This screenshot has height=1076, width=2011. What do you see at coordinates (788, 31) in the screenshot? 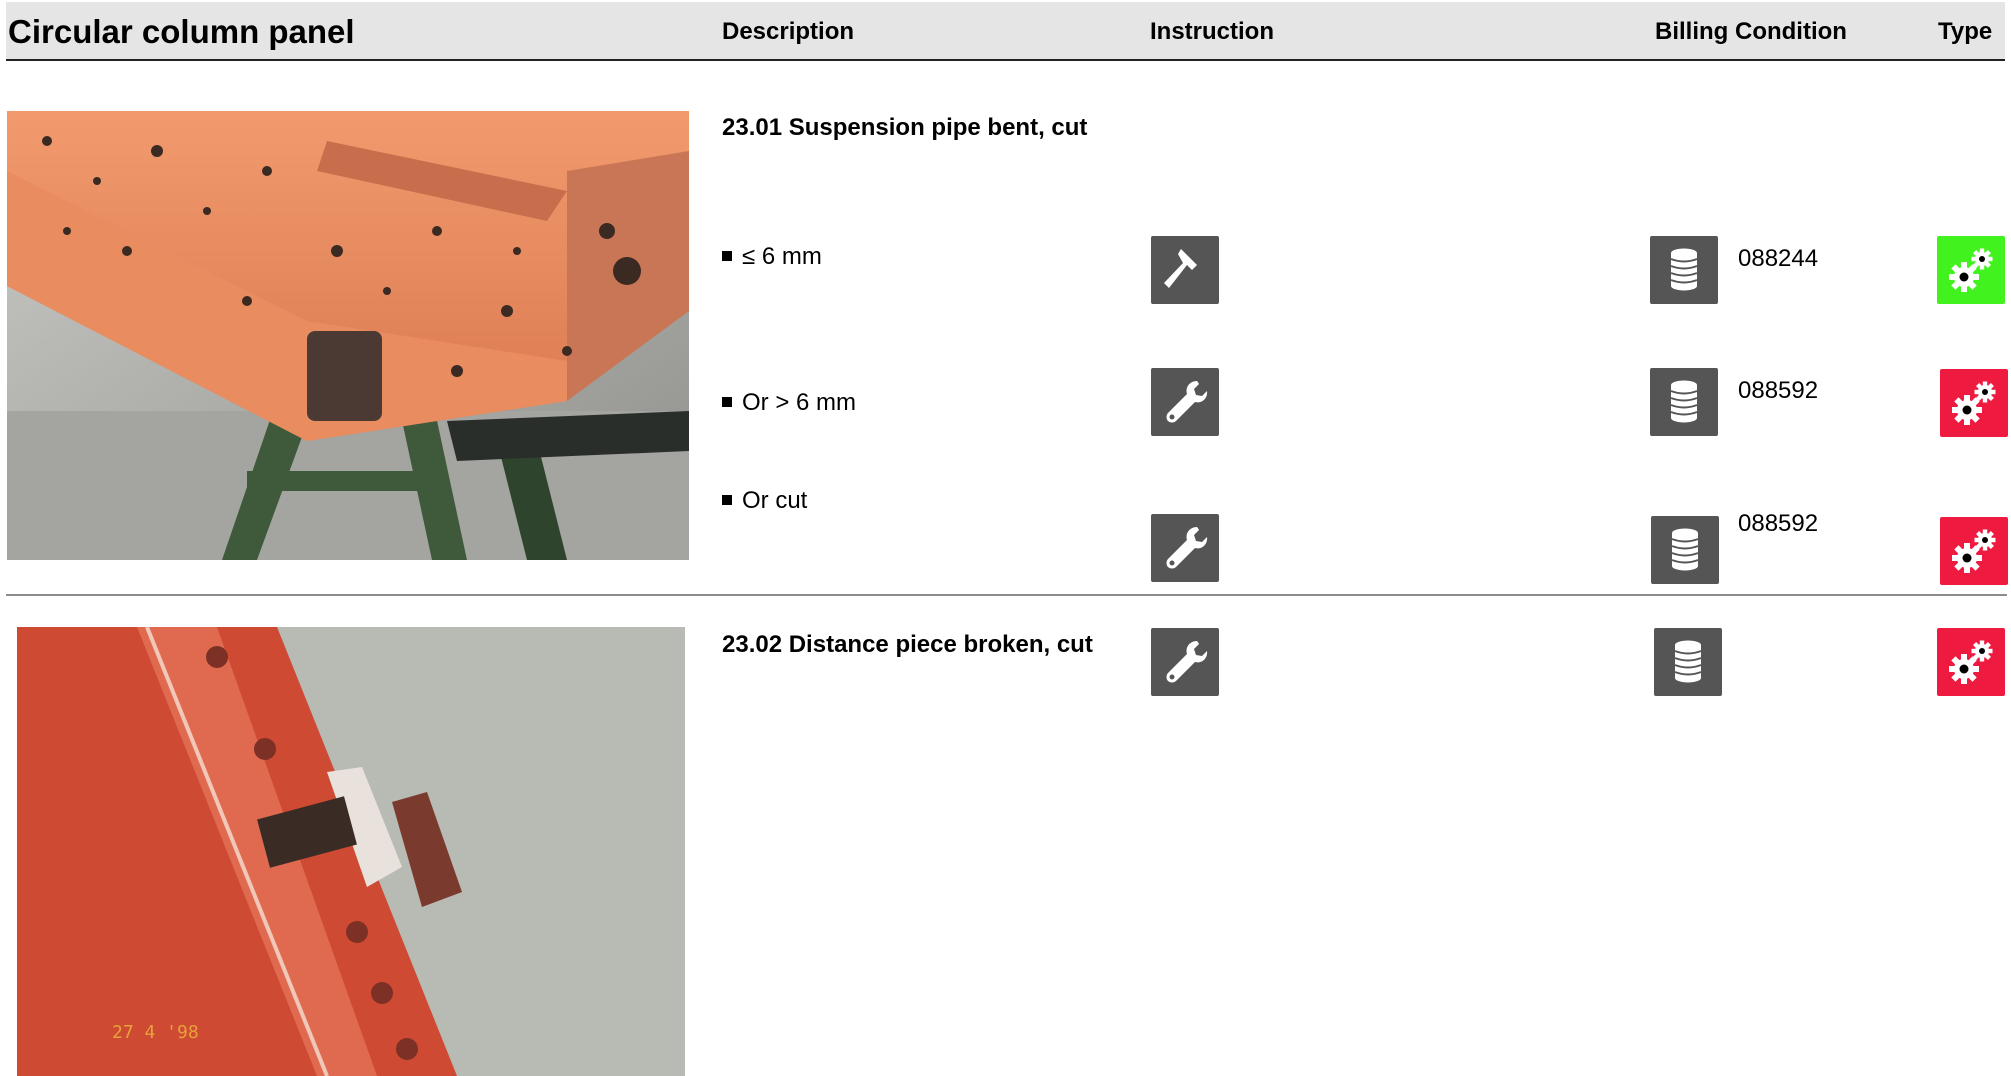
I see `column-header-description: Description` at bounding box center [788, 31].